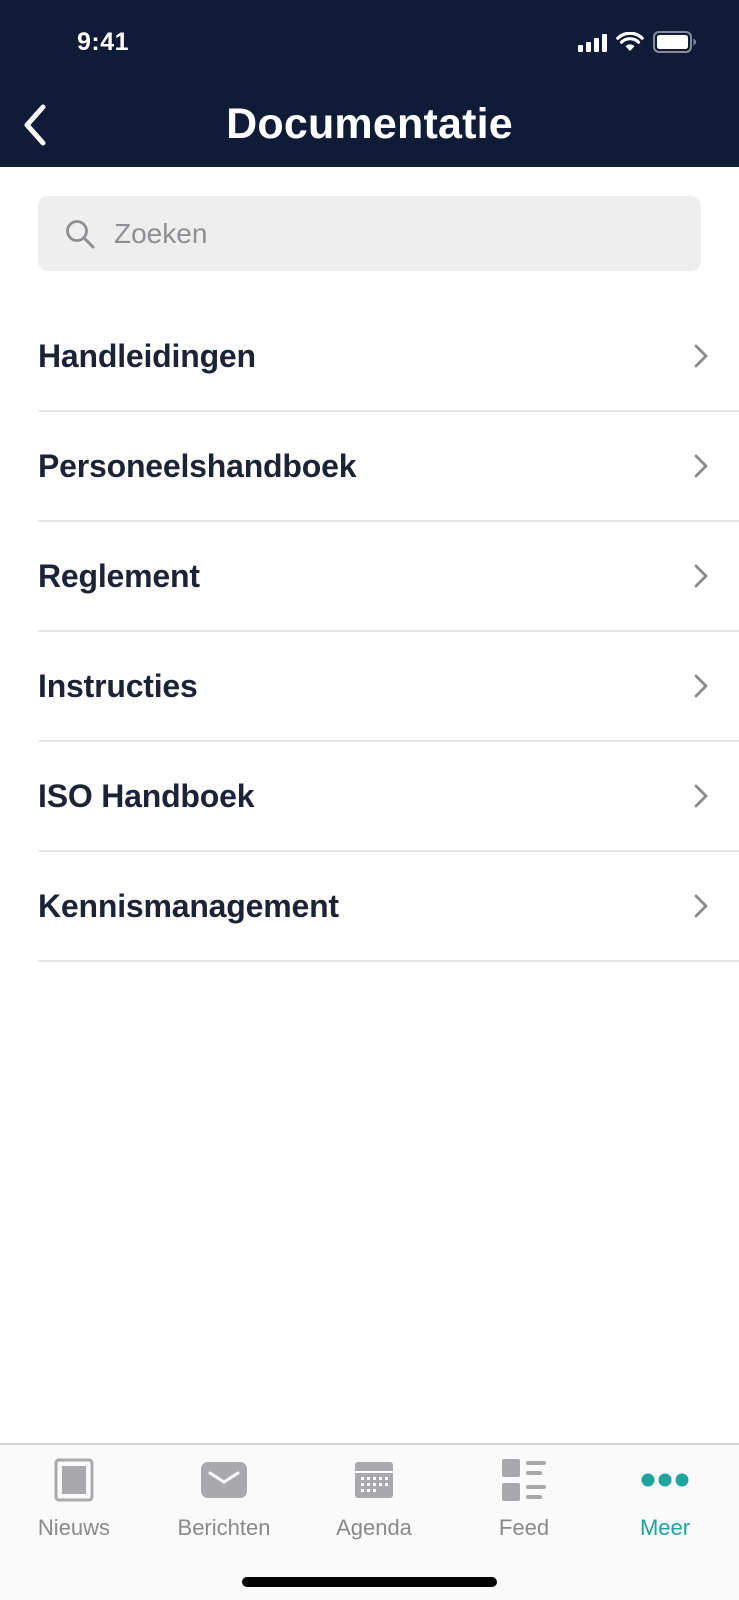  What do you see at coordinates (388, 907) in the screenshot?
I see `list-item-kennismanagement: Kennismanagement` at bounding box center [388, 907].